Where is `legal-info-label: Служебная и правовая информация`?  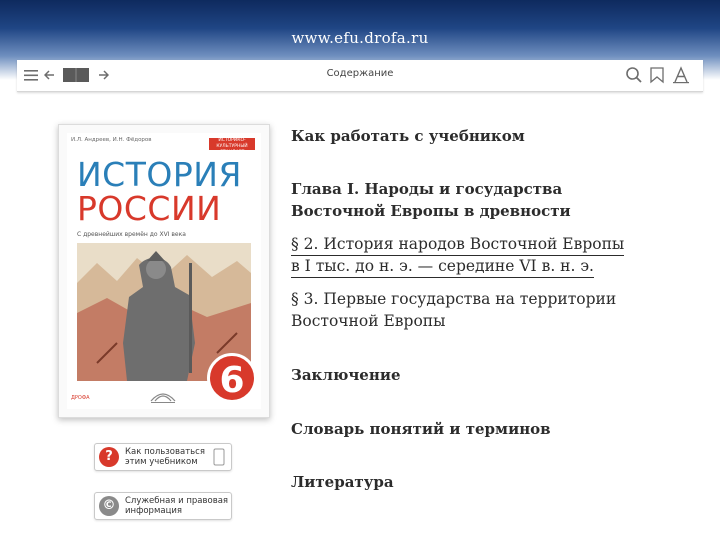 legal-info-label: Служебная и правовая информация is located at coordinates (177, 506).